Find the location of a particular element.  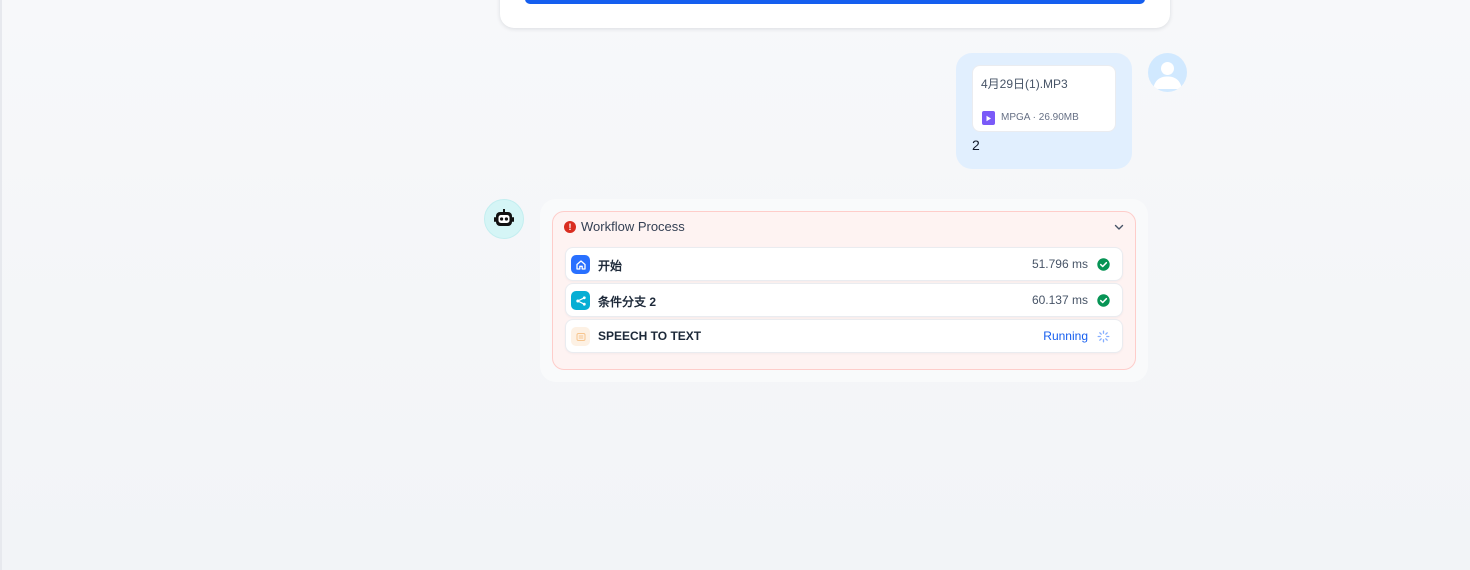

file-meta: MPGA · 26.90MB is located at coordinates (1040, 117).